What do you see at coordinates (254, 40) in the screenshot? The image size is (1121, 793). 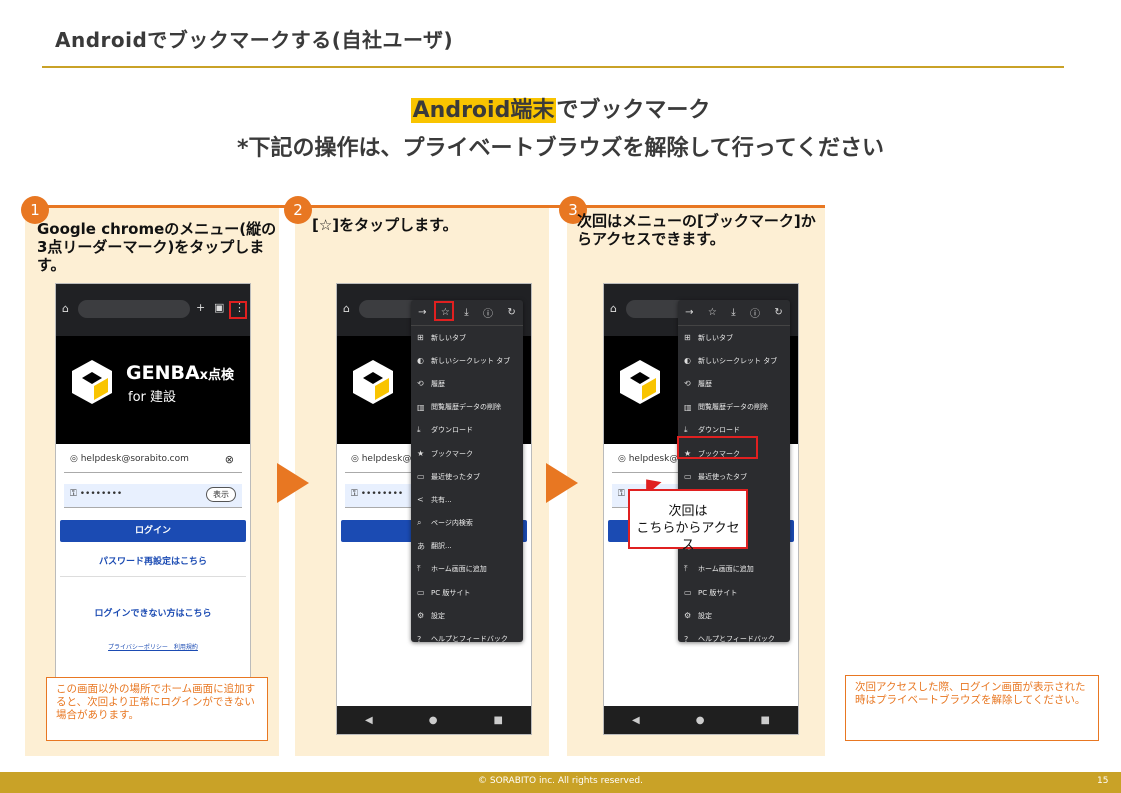 I see `page-title: Androidでブックマークする(自社ユーザ)` at bounding box center [254, 40].